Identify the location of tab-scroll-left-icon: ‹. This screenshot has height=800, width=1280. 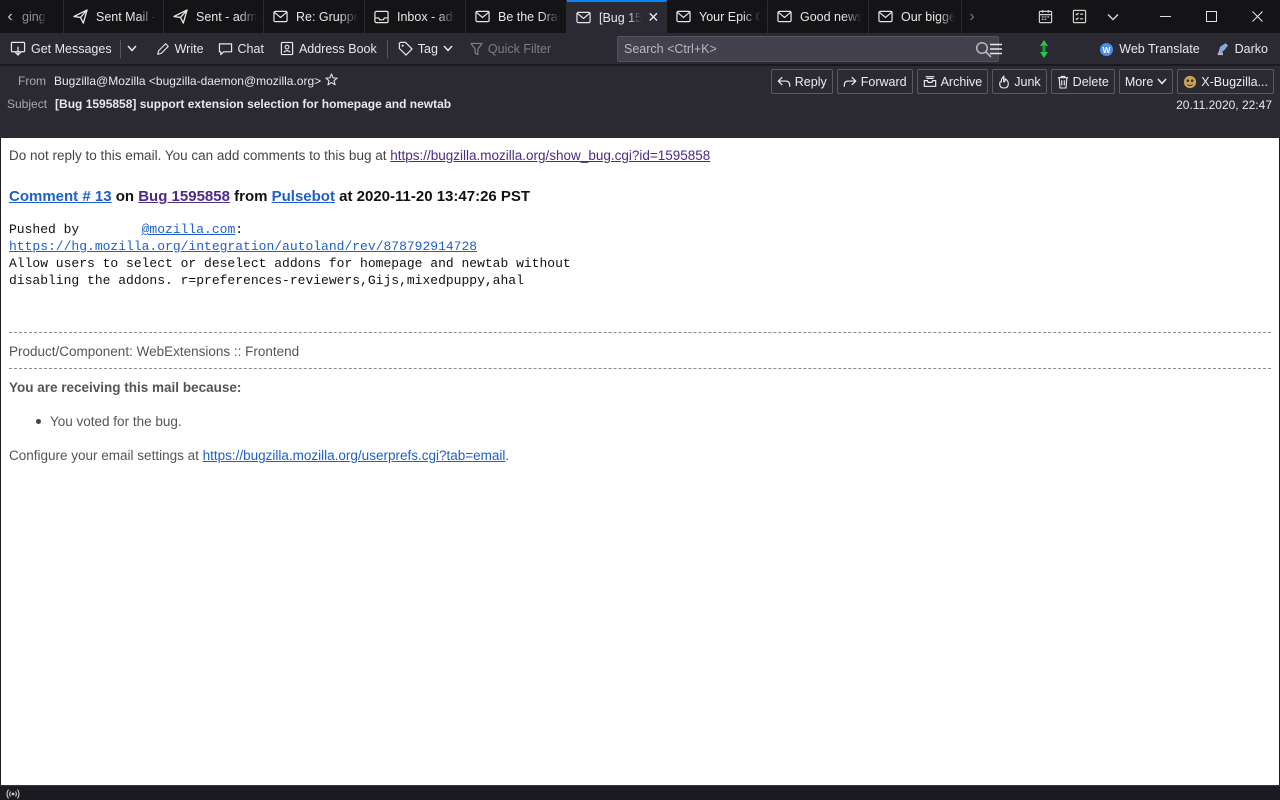
(10, 16).